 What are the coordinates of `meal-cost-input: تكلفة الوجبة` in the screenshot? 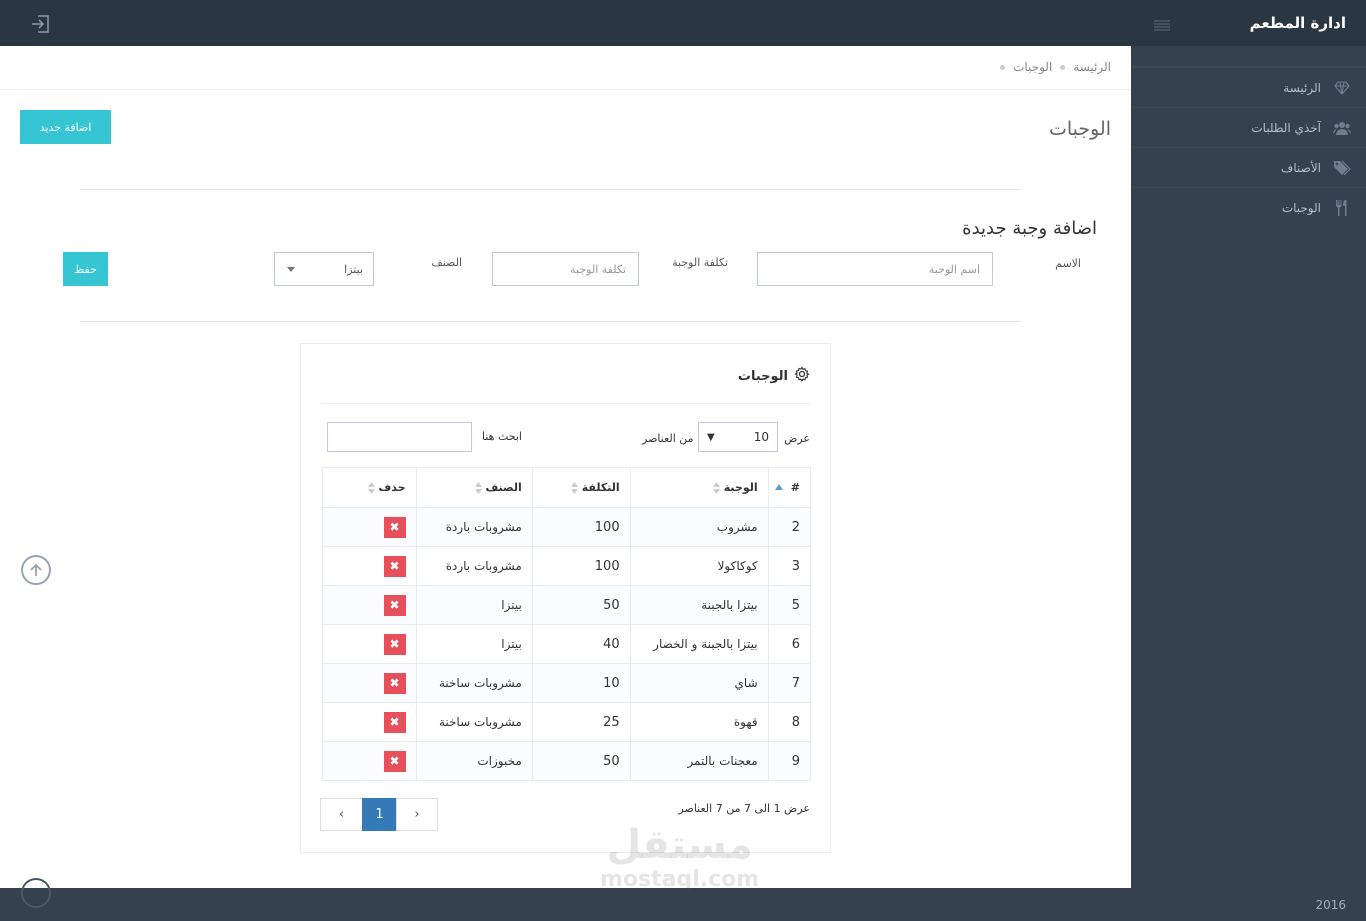 It's located at (565, 269).